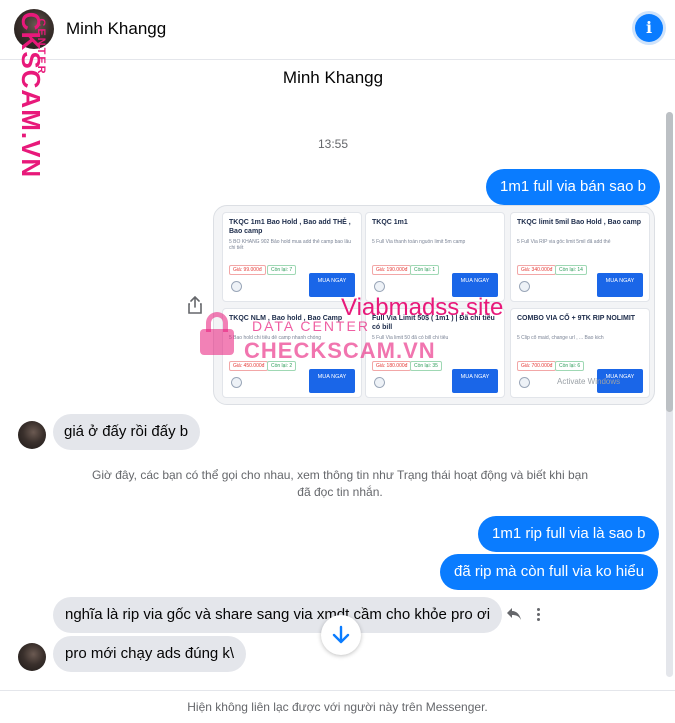 The width and height of the screenshot is (675, 723). Describe the element at coordinates (669, 262) in the screenshot. I see `scrollbar-thumb` at that location.